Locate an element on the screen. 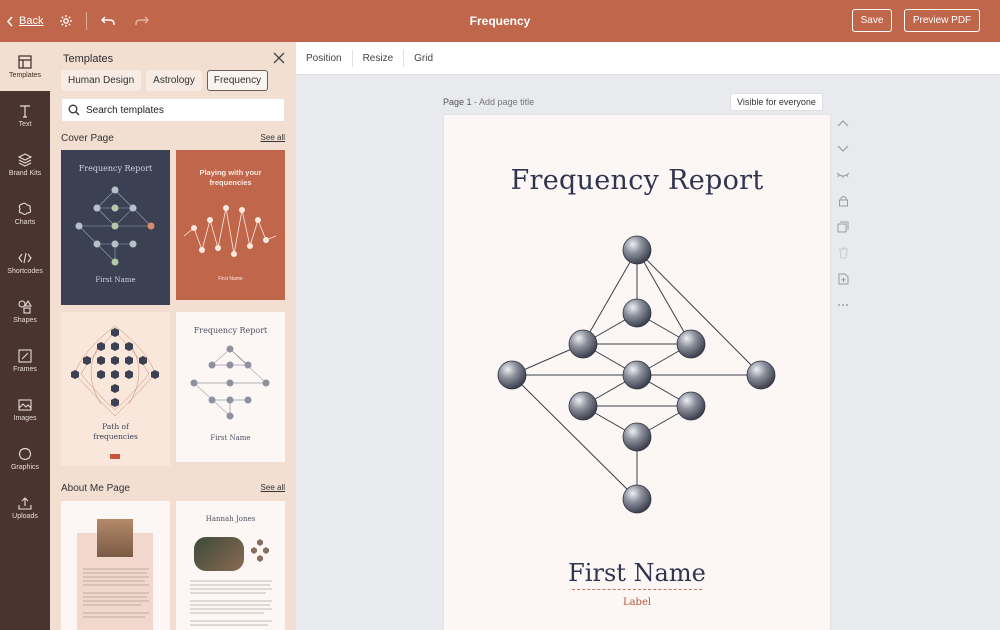  rail-label: Shapes is located at coordinates (25, 320).